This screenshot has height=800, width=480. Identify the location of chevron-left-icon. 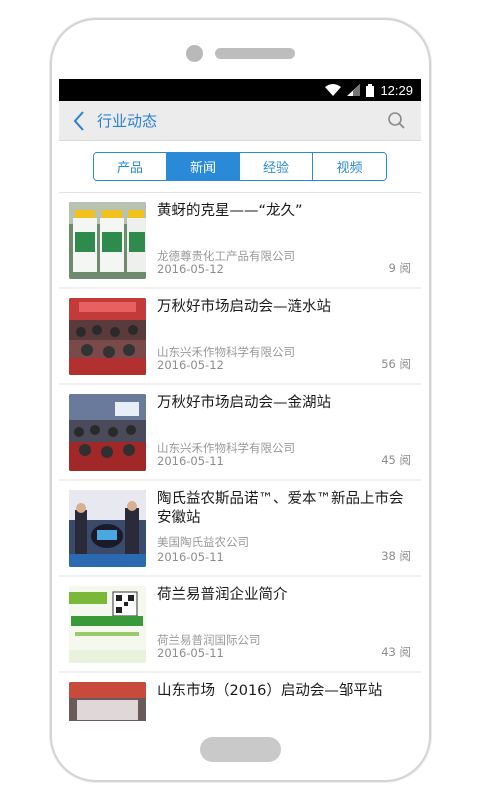
(78, 120).